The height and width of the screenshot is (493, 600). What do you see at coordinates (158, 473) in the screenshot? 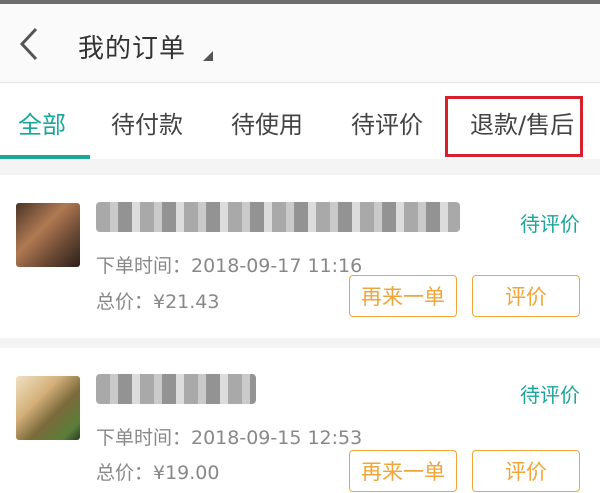
I see `order-price: 总价：¥19.00` at bounding box center [158, 473].